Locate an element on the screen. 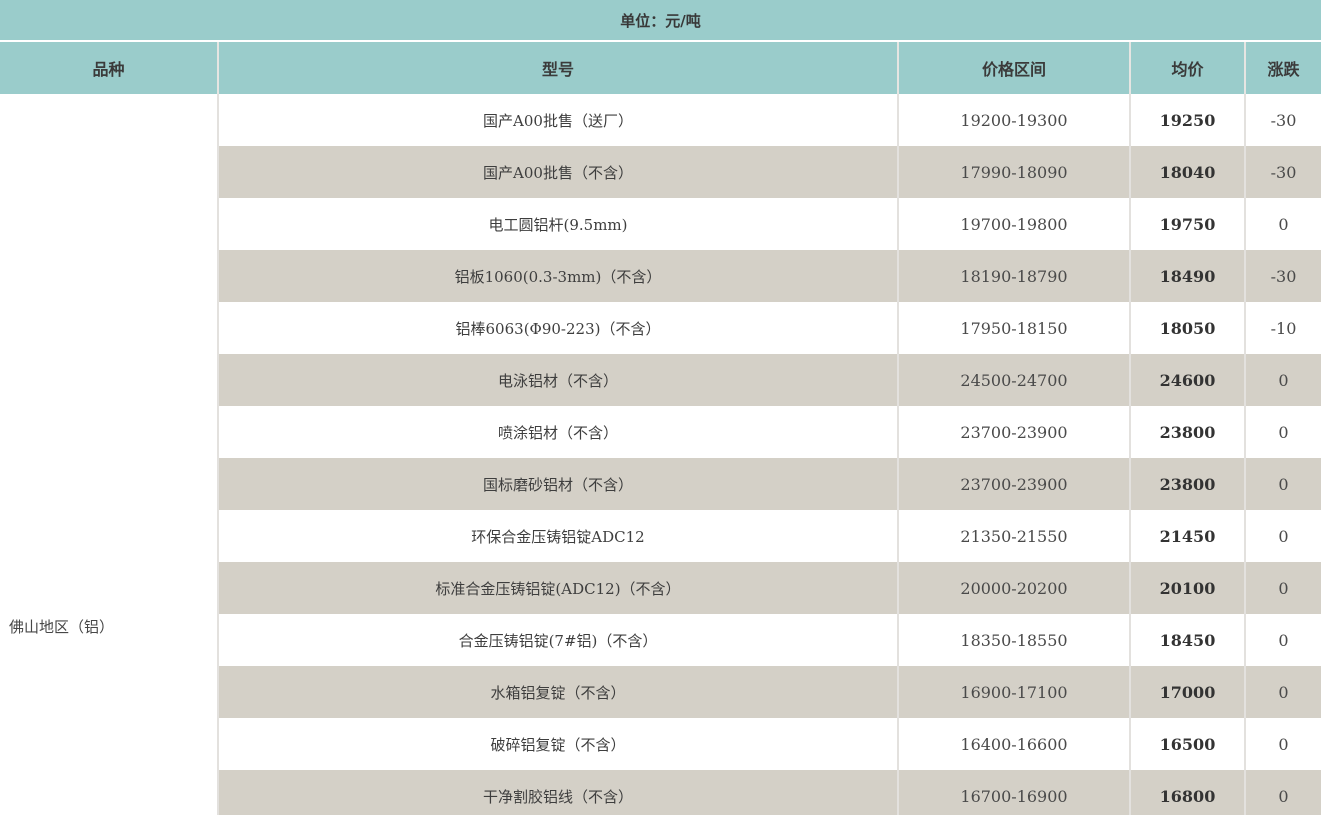  price-range-cell: 18190-18790 is located at coordinates (1013, 276).